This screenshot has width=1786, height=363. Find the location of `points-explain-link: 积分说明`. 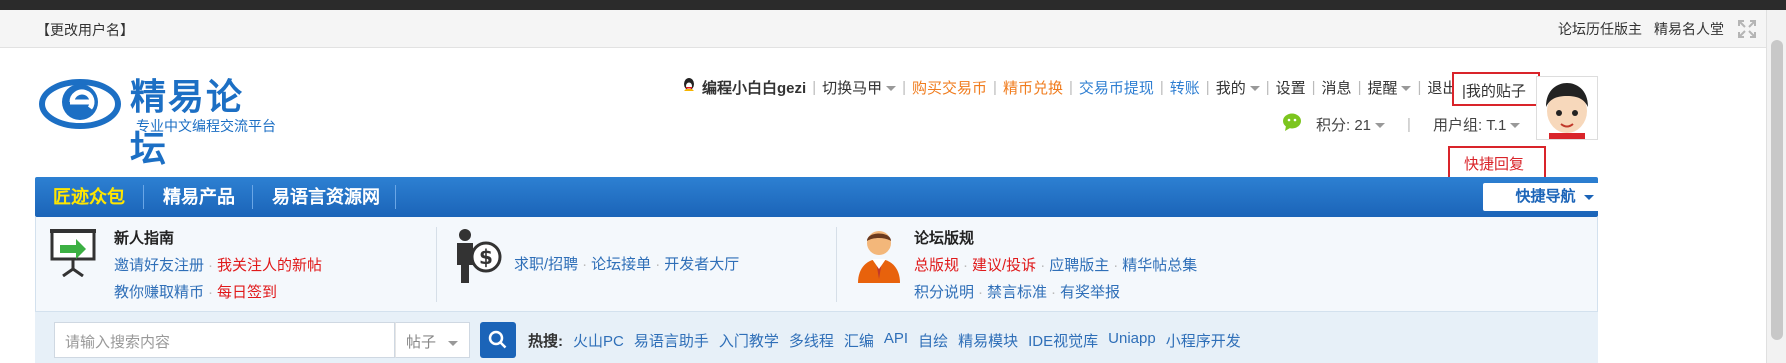

points-explain-link: 积分说明 is located at coordinates (944, 292).